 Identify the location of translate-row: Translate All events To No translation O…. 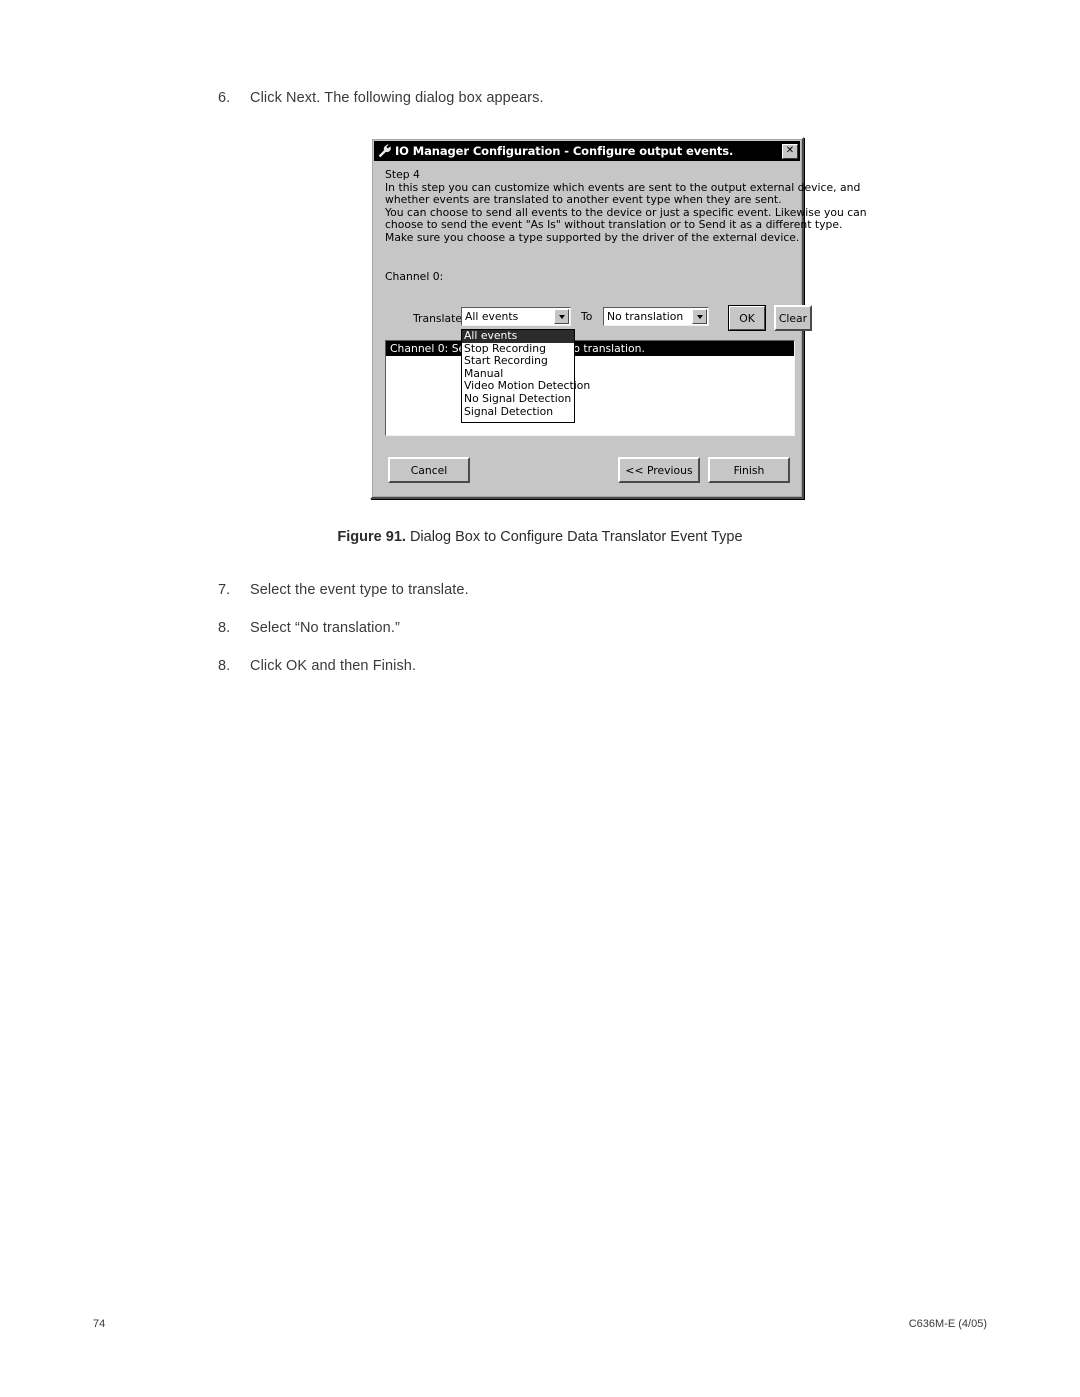
(598, 318).